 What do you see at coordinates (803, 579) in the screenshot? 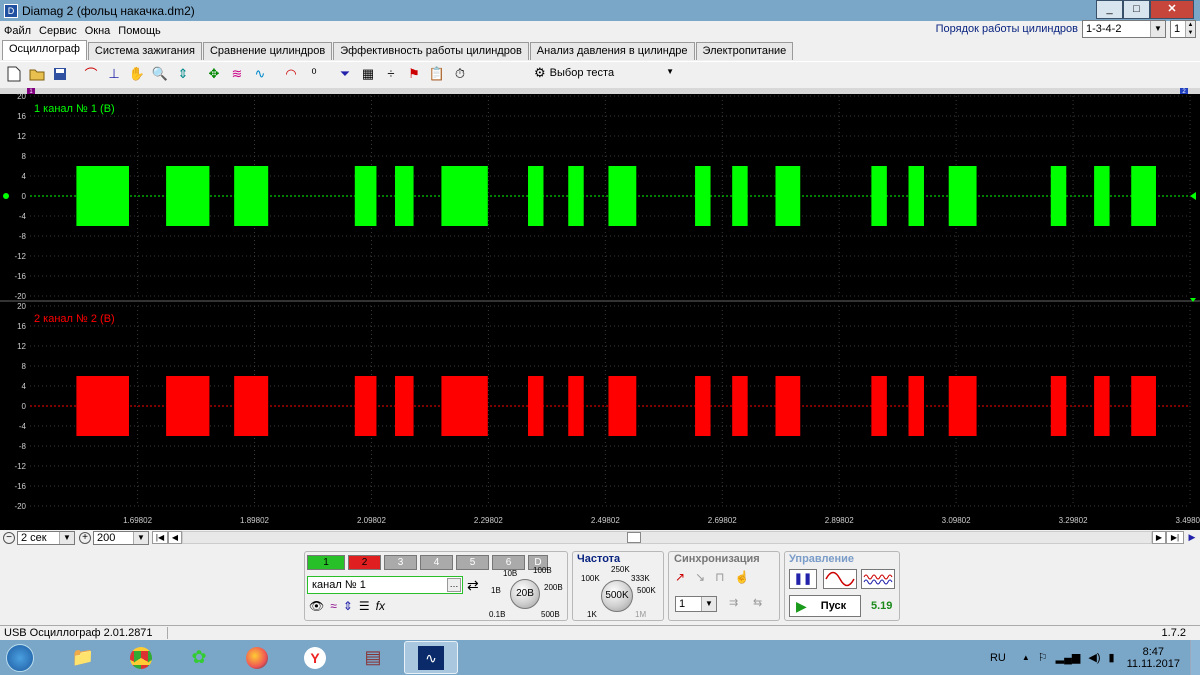
I see `pause-button: ❚❚` at bounding box center [803, 579].